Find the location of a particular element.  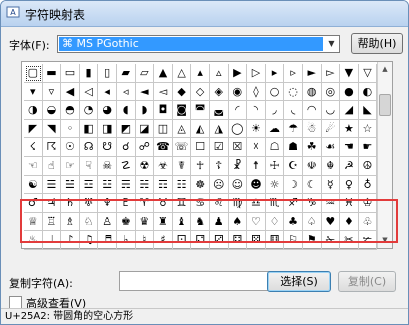

char-cell: ♪ is located at coordinates (70, 240).